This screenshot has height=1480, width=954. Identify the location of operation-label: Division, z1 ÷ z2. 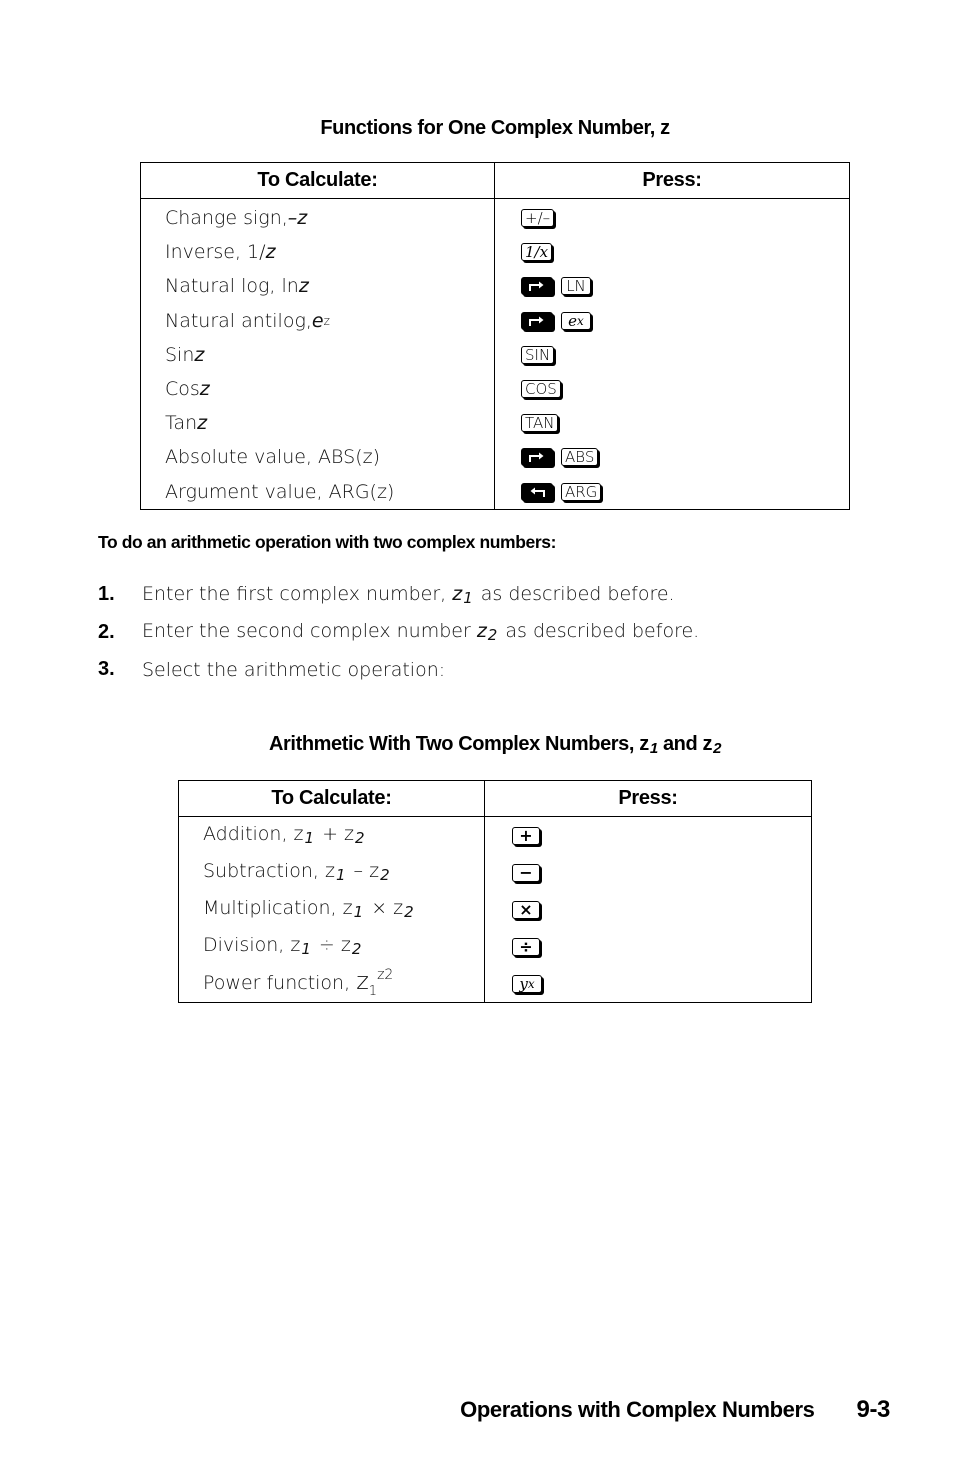
(282, 945).